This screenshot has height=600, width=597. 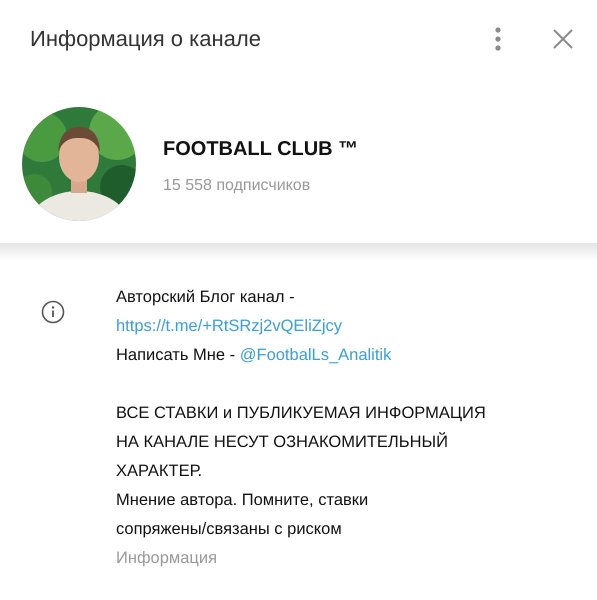 I want to click on description-text: Мнение автора. Помните, ставки, so click(x=242, y=500).